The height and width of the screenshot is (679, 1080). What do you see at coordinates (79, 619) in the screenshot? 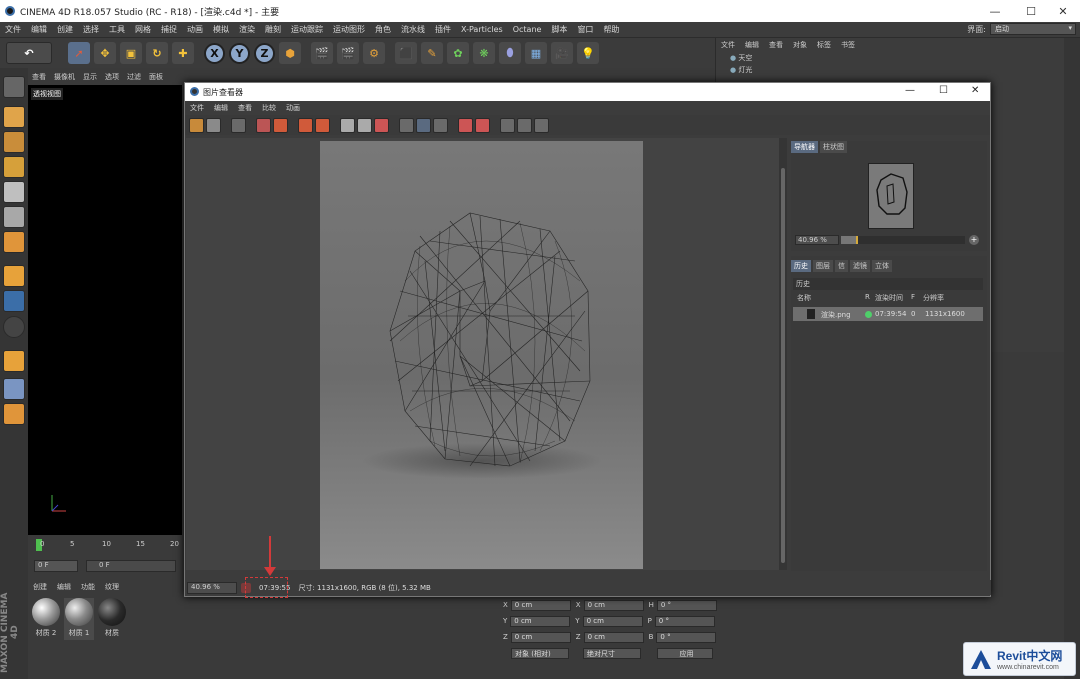
I see `material-swatch: 材质 1` at bounding box center [79, 619].